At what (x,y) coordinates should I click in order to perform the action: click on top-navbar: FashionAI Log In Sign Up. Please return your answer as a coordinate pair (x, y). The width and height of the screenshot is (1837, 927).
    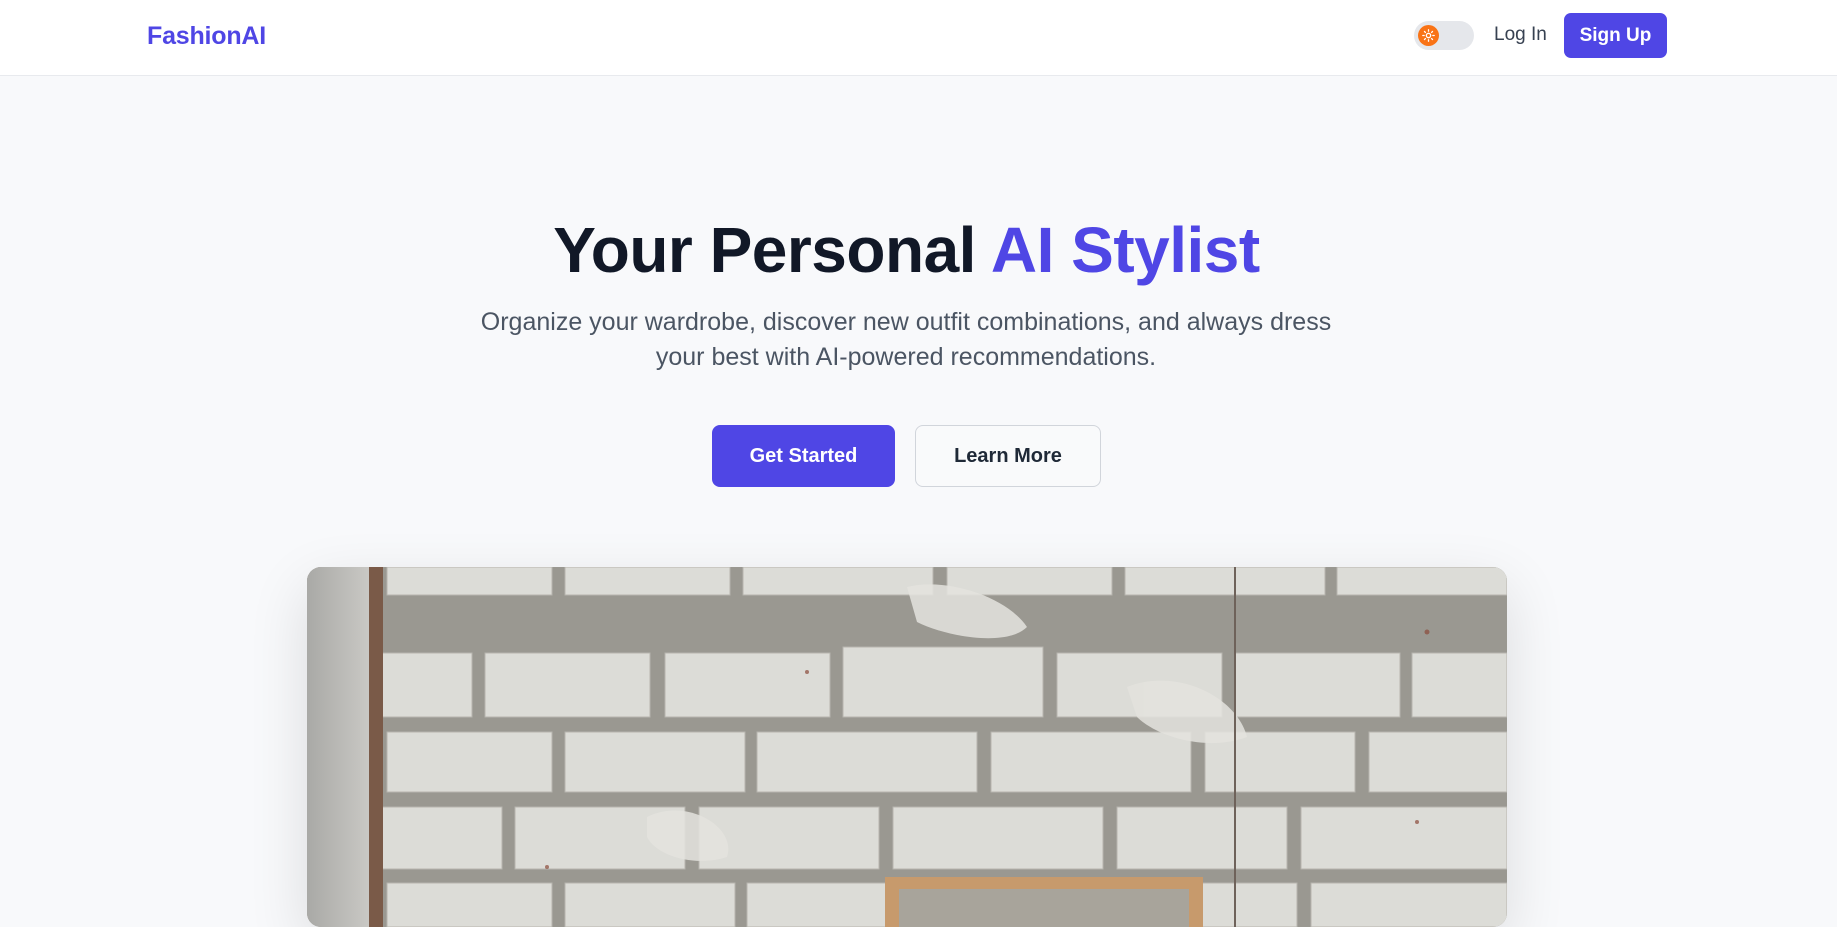
    Looking at the image, I should click on (918, 38).